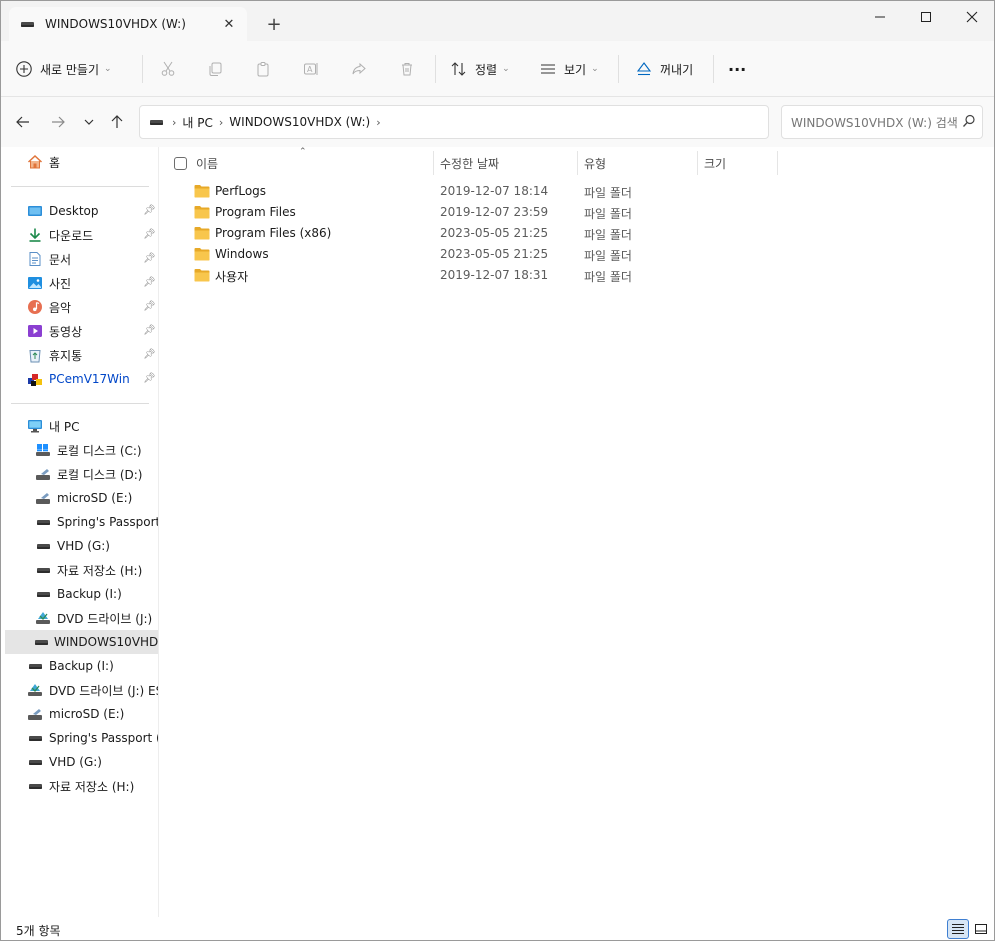 The width and height of the screenshot is (995, 941). What do you see at coordinates (96, 522) in the screenshot?
I see `sidebar-item-drive-f: Spring's Passport (F:)` at bounding box center [96, 522].